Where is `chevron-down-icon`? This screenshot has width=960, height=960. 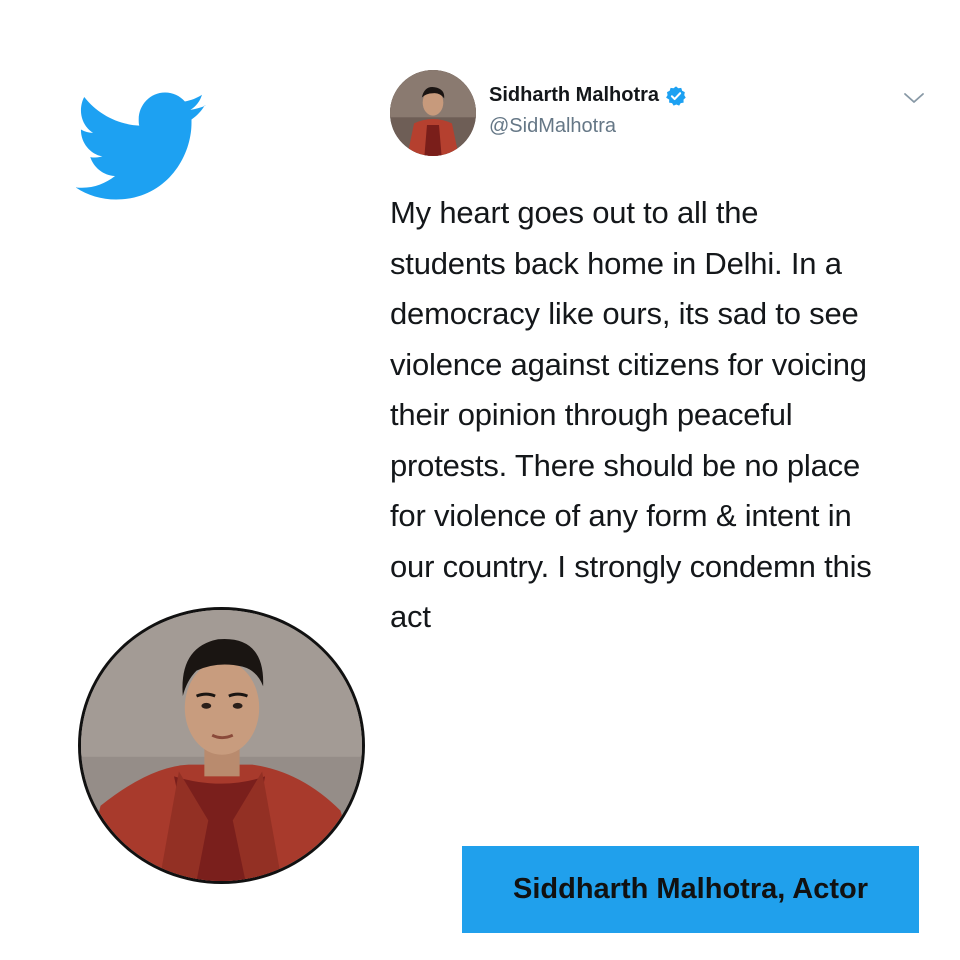 chevron-down-icon is located at coordinates (914, 98).